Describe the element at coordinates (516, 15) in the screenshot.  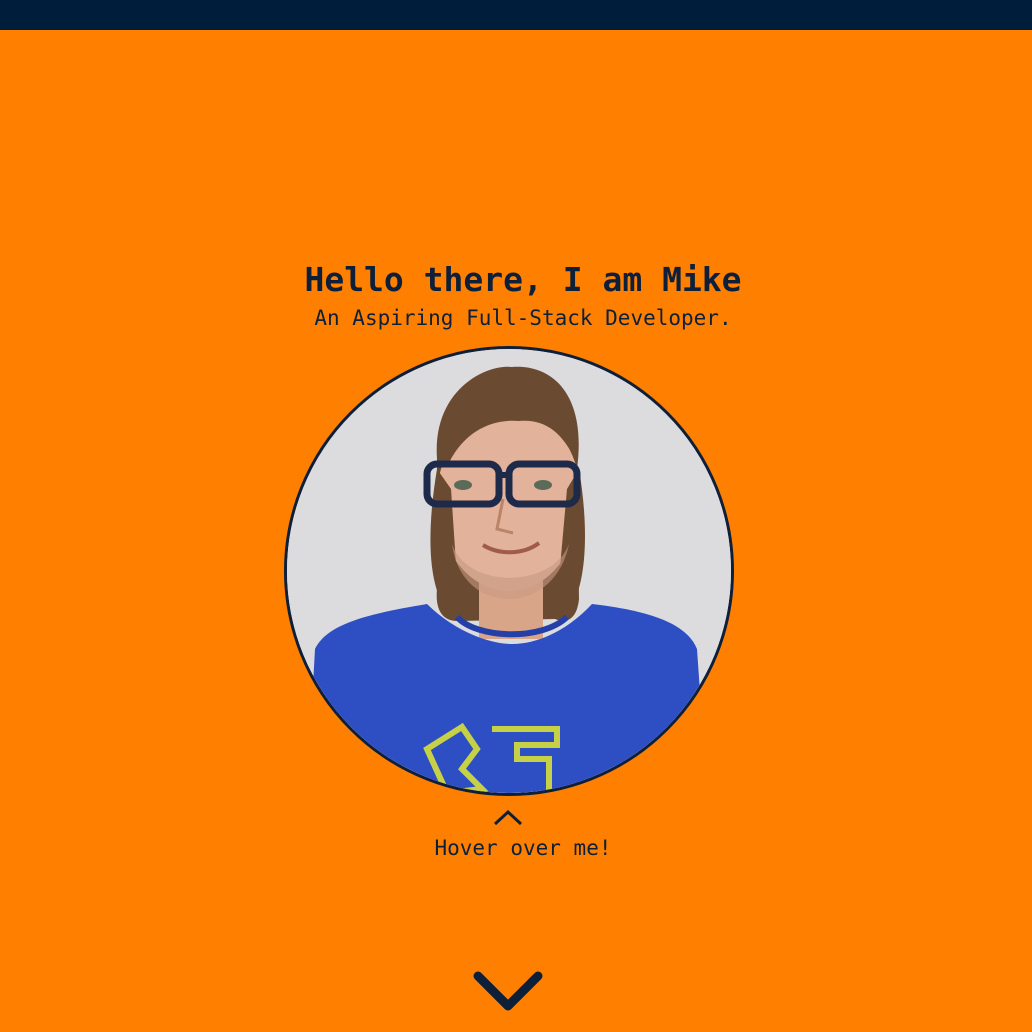
I see `top-navigation-bar` at that location.